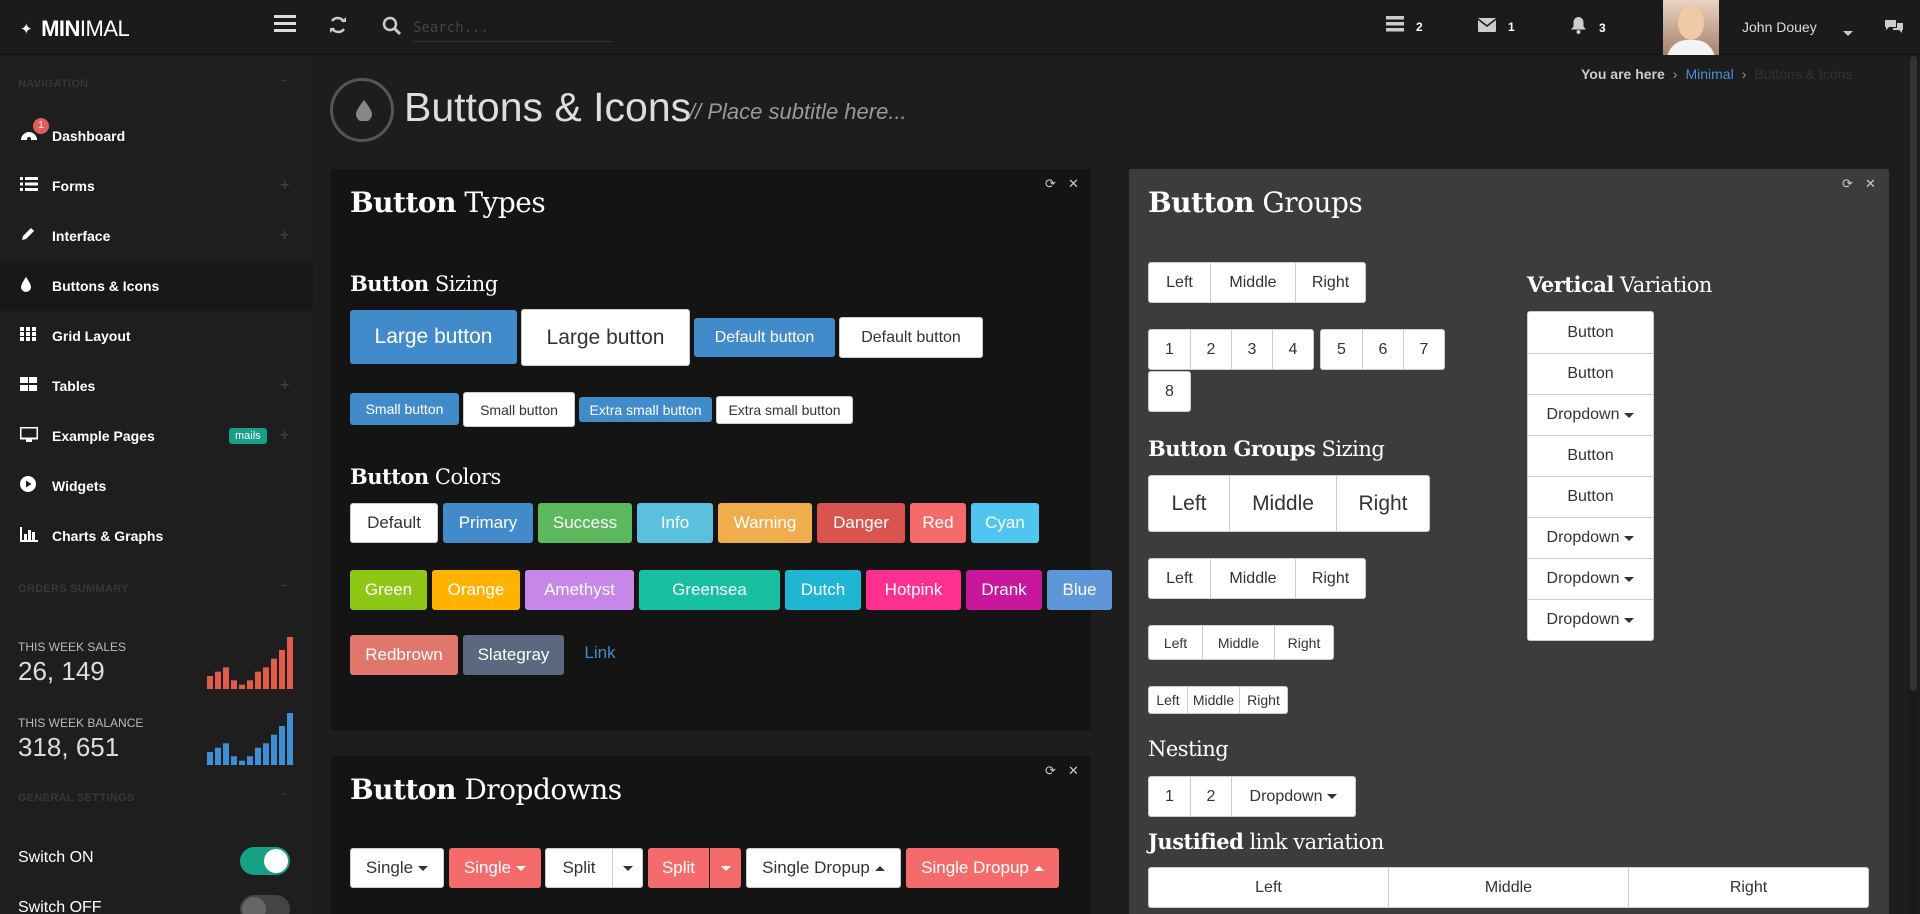  What do you see at coordinates (404, 655) in the screenshot?
I see `redbrown-color-button: Redbrown` at bounding box center [404, 655].